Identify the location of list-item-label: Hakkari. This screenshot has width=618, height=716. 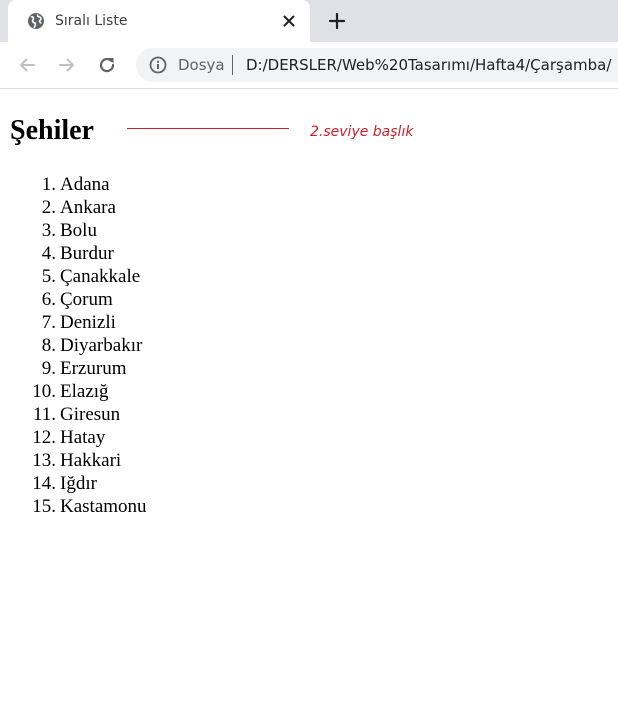
(91, 460).